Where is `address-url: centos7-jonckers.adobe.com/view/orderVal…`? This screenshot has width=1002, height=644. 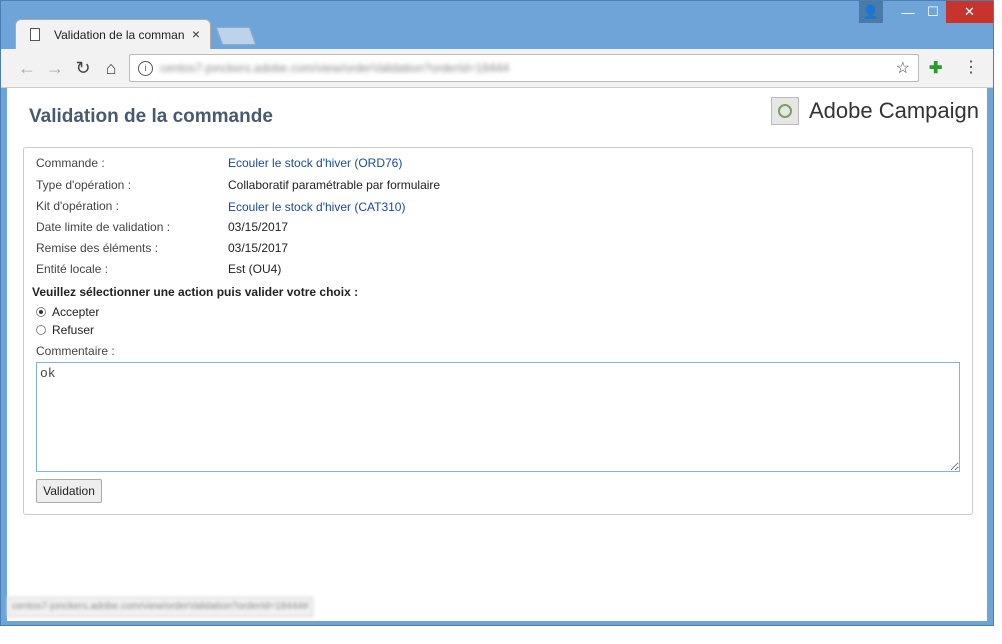
address-url: centos7-jonckers.adobe.com/view/orderVal… is located at coordinates (334, 68).